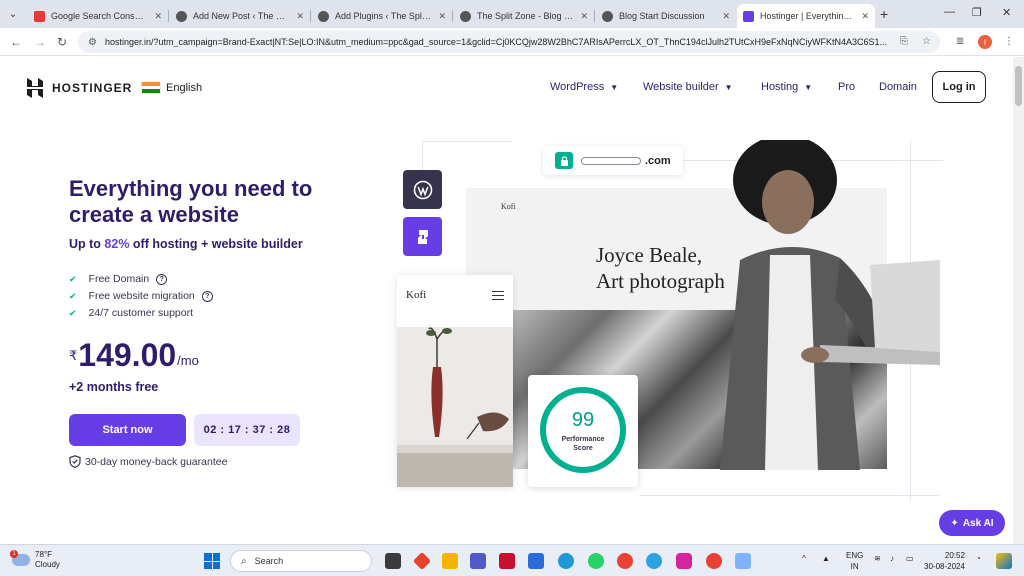 The height and width of the screenshot is (576, 1024). What do you see at coordinates (240, 16) in the screenshot?
I see `browser-tab: Add New Post ‹ The Split Z ✕` at bounding box center [240, 16].